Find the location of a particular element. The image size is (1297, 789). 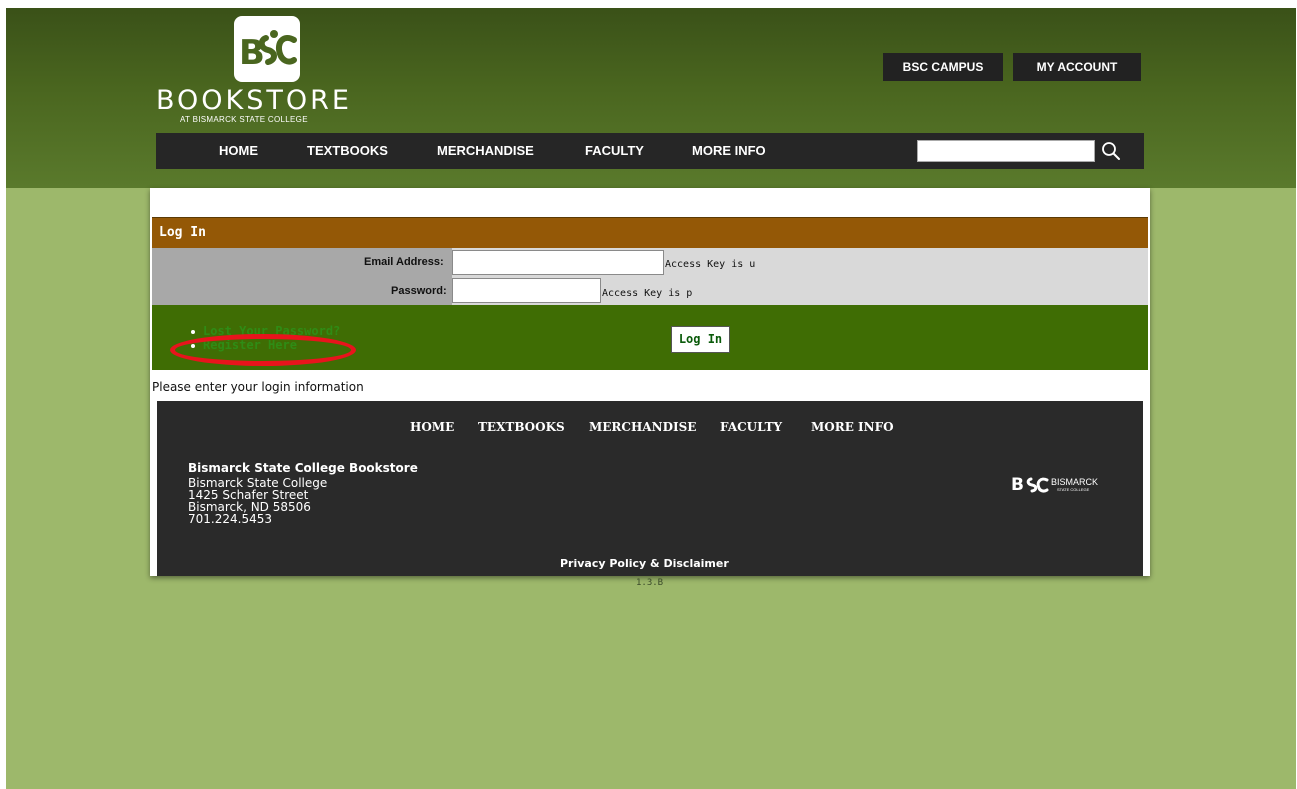

footer-nav-faculty: FACULTY is located at coordinates (751, 427).